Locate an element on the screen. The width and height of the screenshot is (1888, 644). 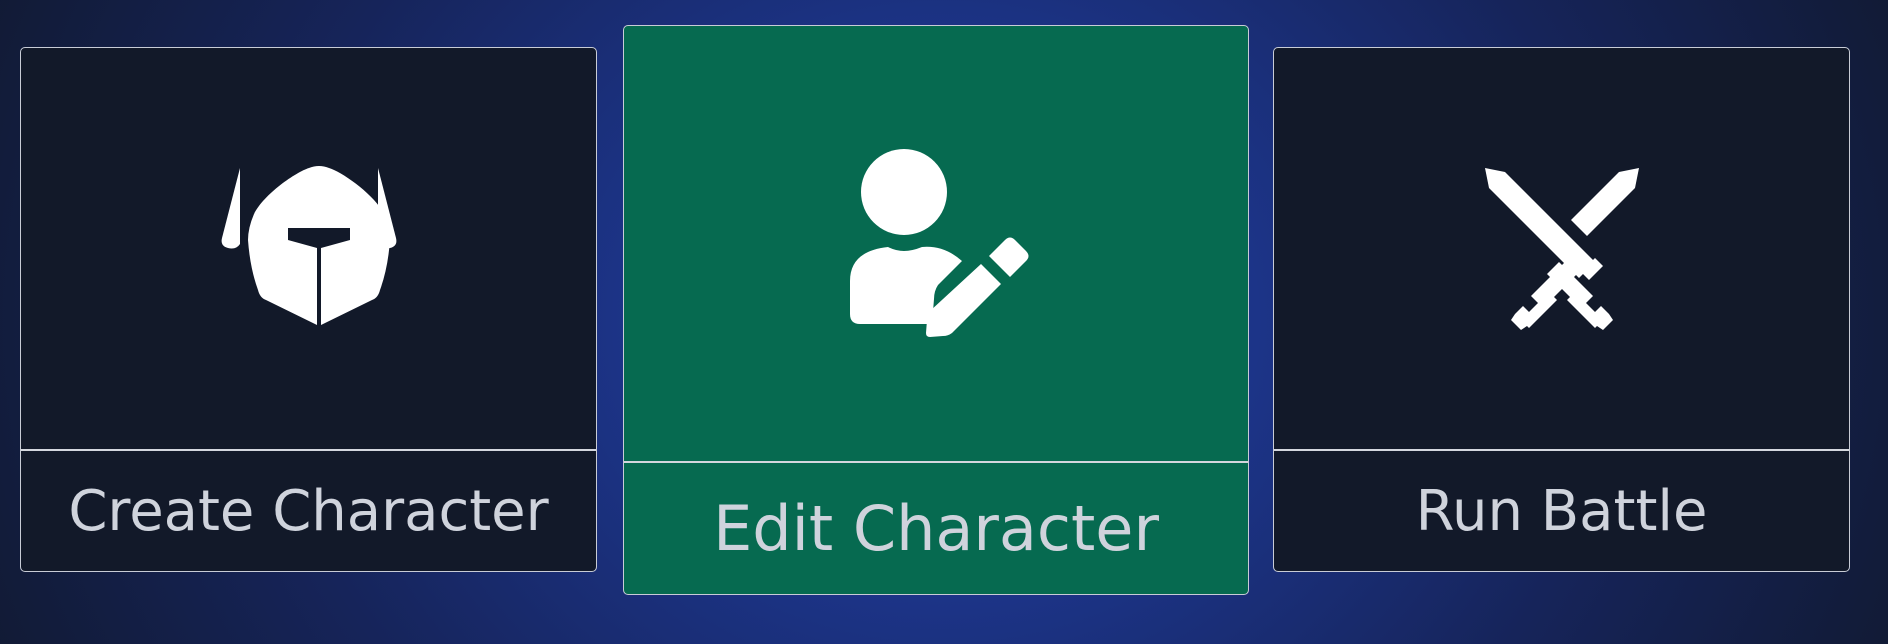
crossed-swords-icon is located at coordinates (1561, 248).